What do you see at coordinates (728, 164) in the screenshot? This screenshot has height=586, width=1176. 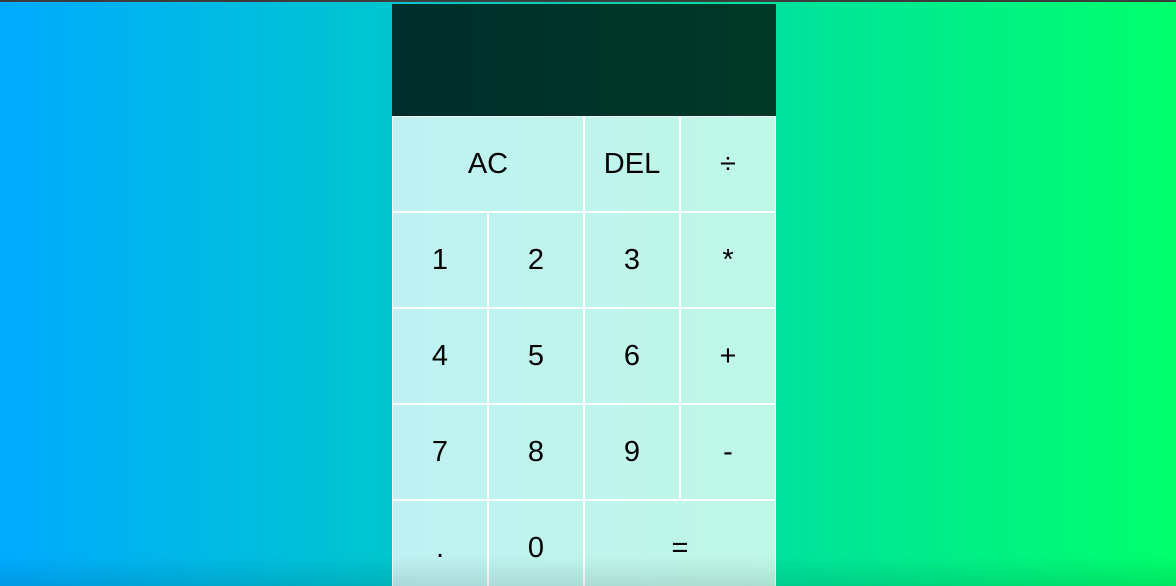 I see `divide-button: ÷` at bounding box center [728, 164].